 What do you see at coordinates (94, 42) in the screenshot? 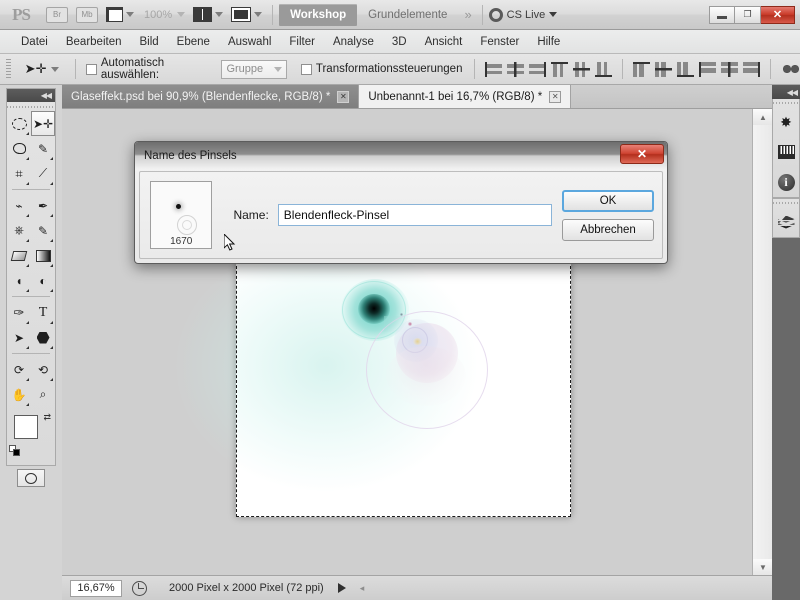
I see `menu-bearbeiten: Bearbeiten` at bounding box center [94, 42].